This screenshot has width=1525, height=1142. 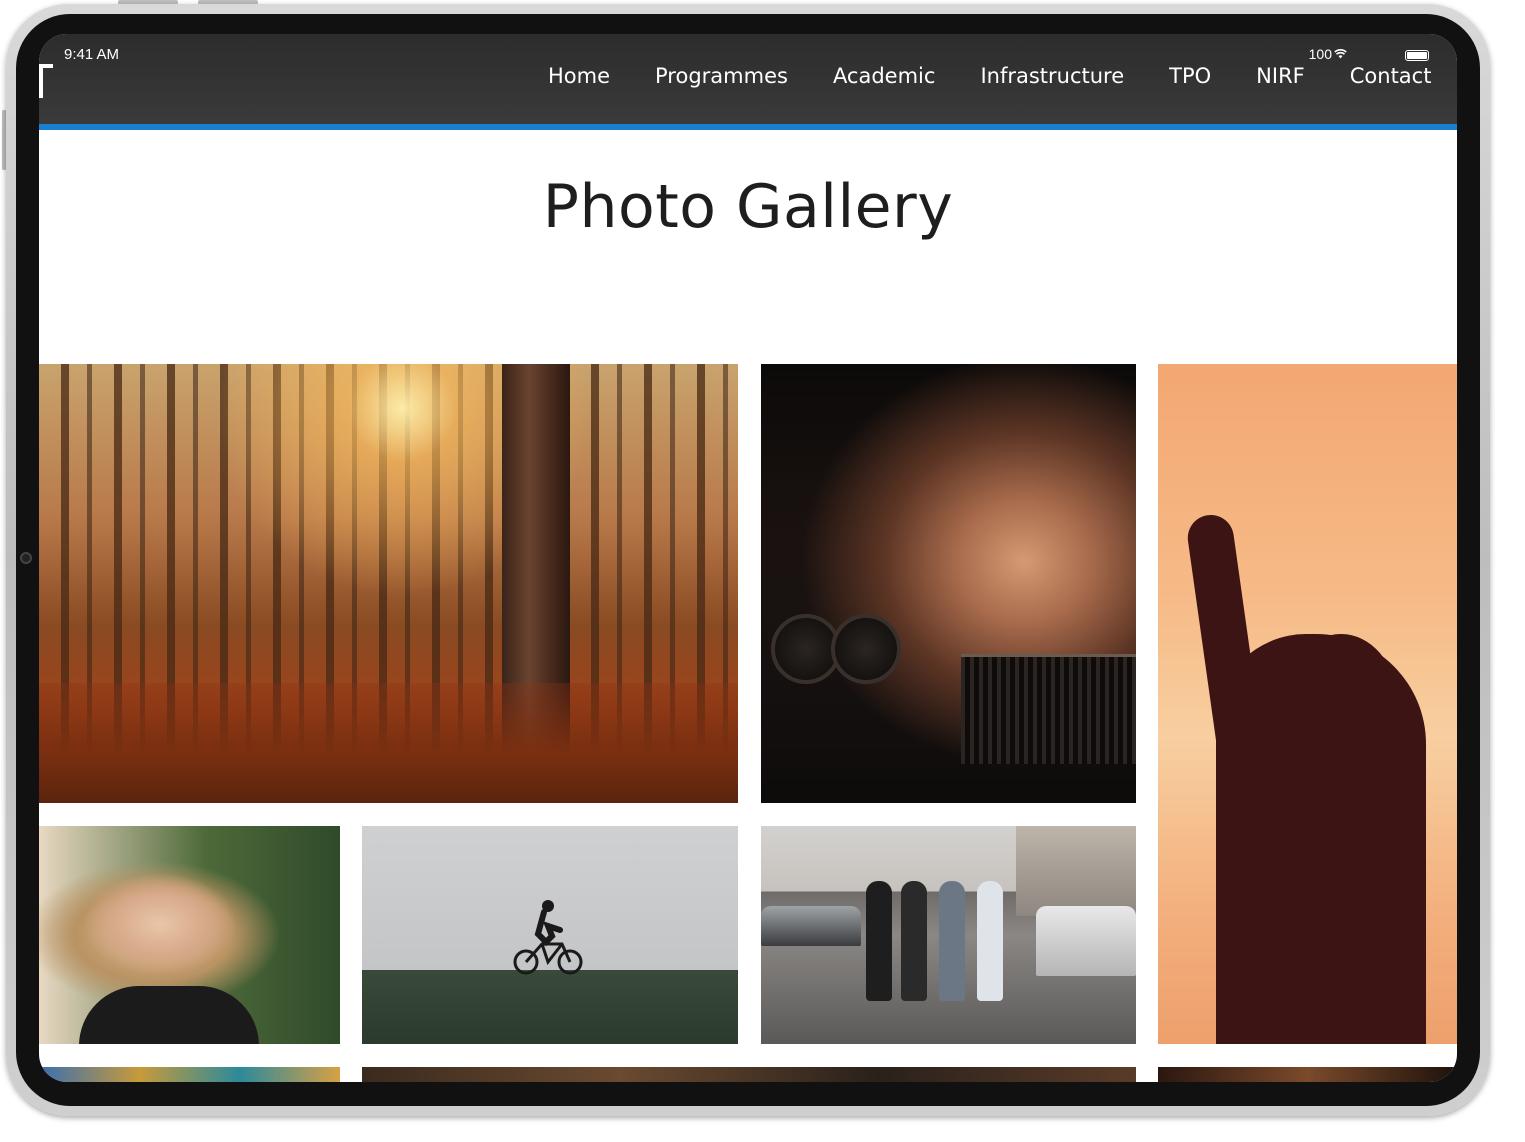 What do you see at coordinates (26, 558) in the screenshot?
I see `camera-icon` at bounding box center [26, 558].